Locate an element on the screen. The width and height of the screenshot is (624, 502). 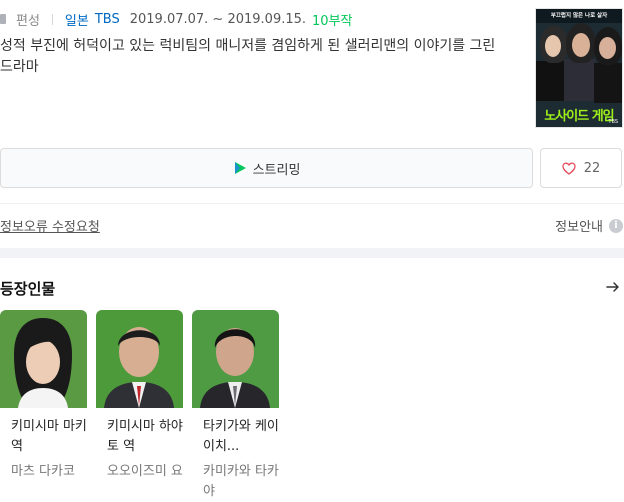
streaming-label: 스트리밍 is located at coordinates (276, 170).